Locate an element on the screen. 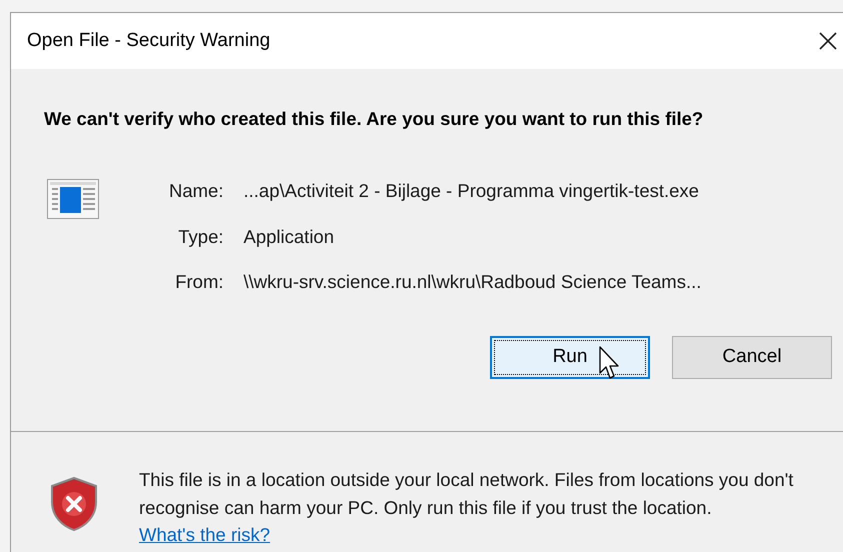  cancel-button: Cancel is located at coordinates (752, 357).